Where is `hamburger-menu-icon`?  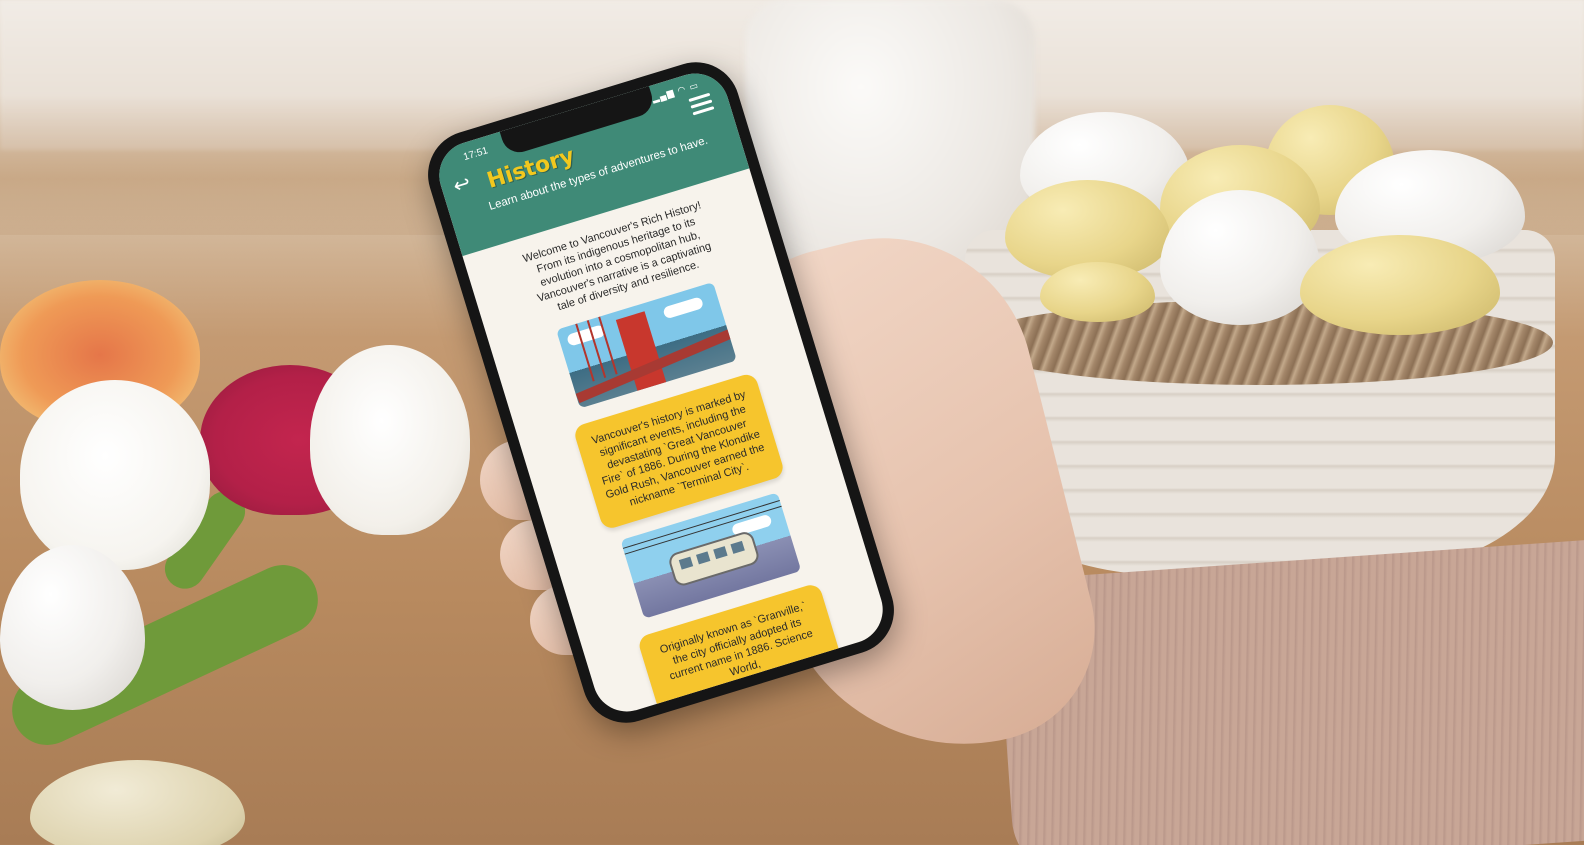
hamburger-menu-icon is located at coordinates (701, 104).